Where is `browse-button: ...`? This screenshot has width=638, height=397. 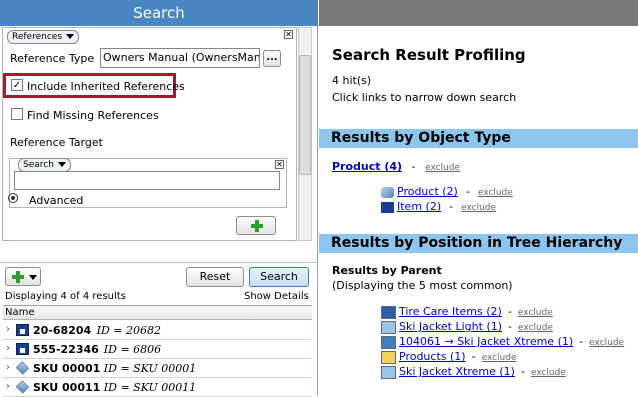
browse-button: ... is located at coordinates (272, 58).